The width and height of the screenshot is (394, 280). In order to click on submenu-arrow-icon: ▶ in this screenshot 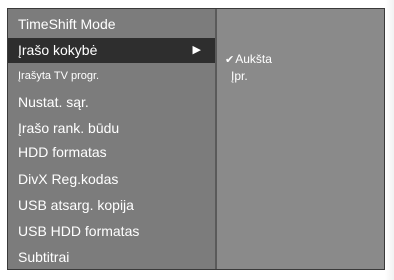, I will do `click(196, 50)`.